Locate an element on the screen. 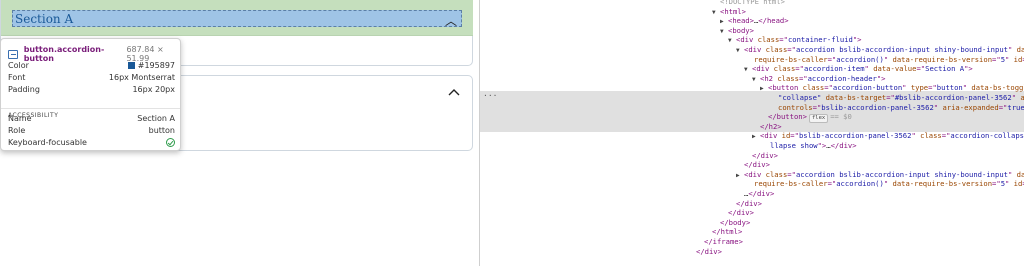 The height and width of the screenshot is (266, 1024). dom-token: bslib-accordion-panel-3562 is located at coordinates (877, 107).